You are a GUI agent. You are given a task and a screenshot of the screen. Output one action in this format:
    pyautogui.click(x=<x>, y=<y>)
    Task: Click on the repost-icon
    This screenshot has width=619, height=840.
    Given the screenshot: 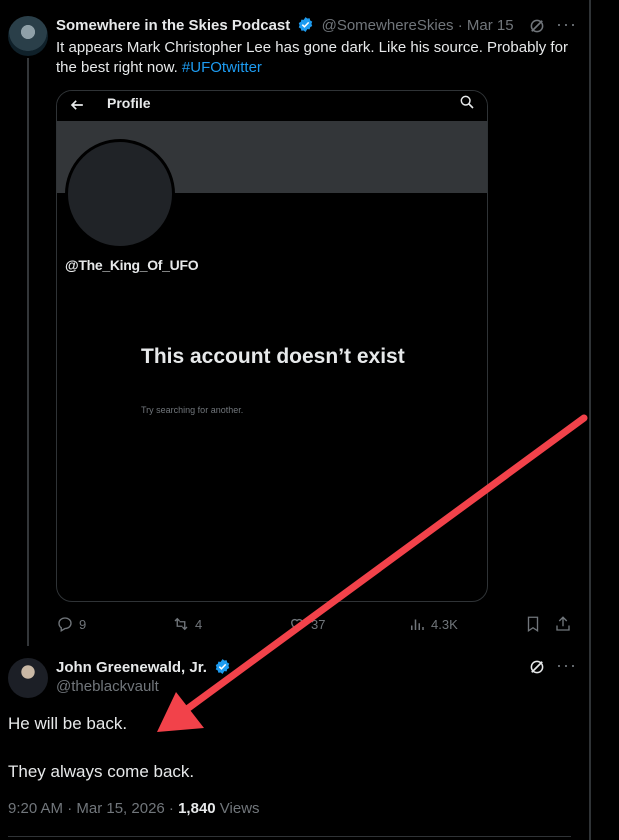 What is the action you would take?
    pyautogui.click(x=181, y=624)
    